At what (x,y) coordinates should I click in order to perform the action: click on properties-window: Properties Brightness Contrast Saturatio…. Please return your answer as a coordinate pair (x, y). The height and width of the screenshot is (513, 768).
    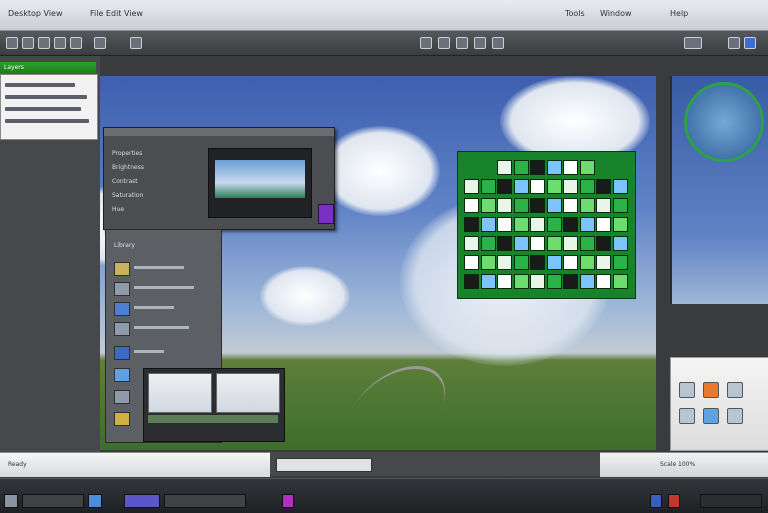
    Looking at the image, I should click on (219, 178).